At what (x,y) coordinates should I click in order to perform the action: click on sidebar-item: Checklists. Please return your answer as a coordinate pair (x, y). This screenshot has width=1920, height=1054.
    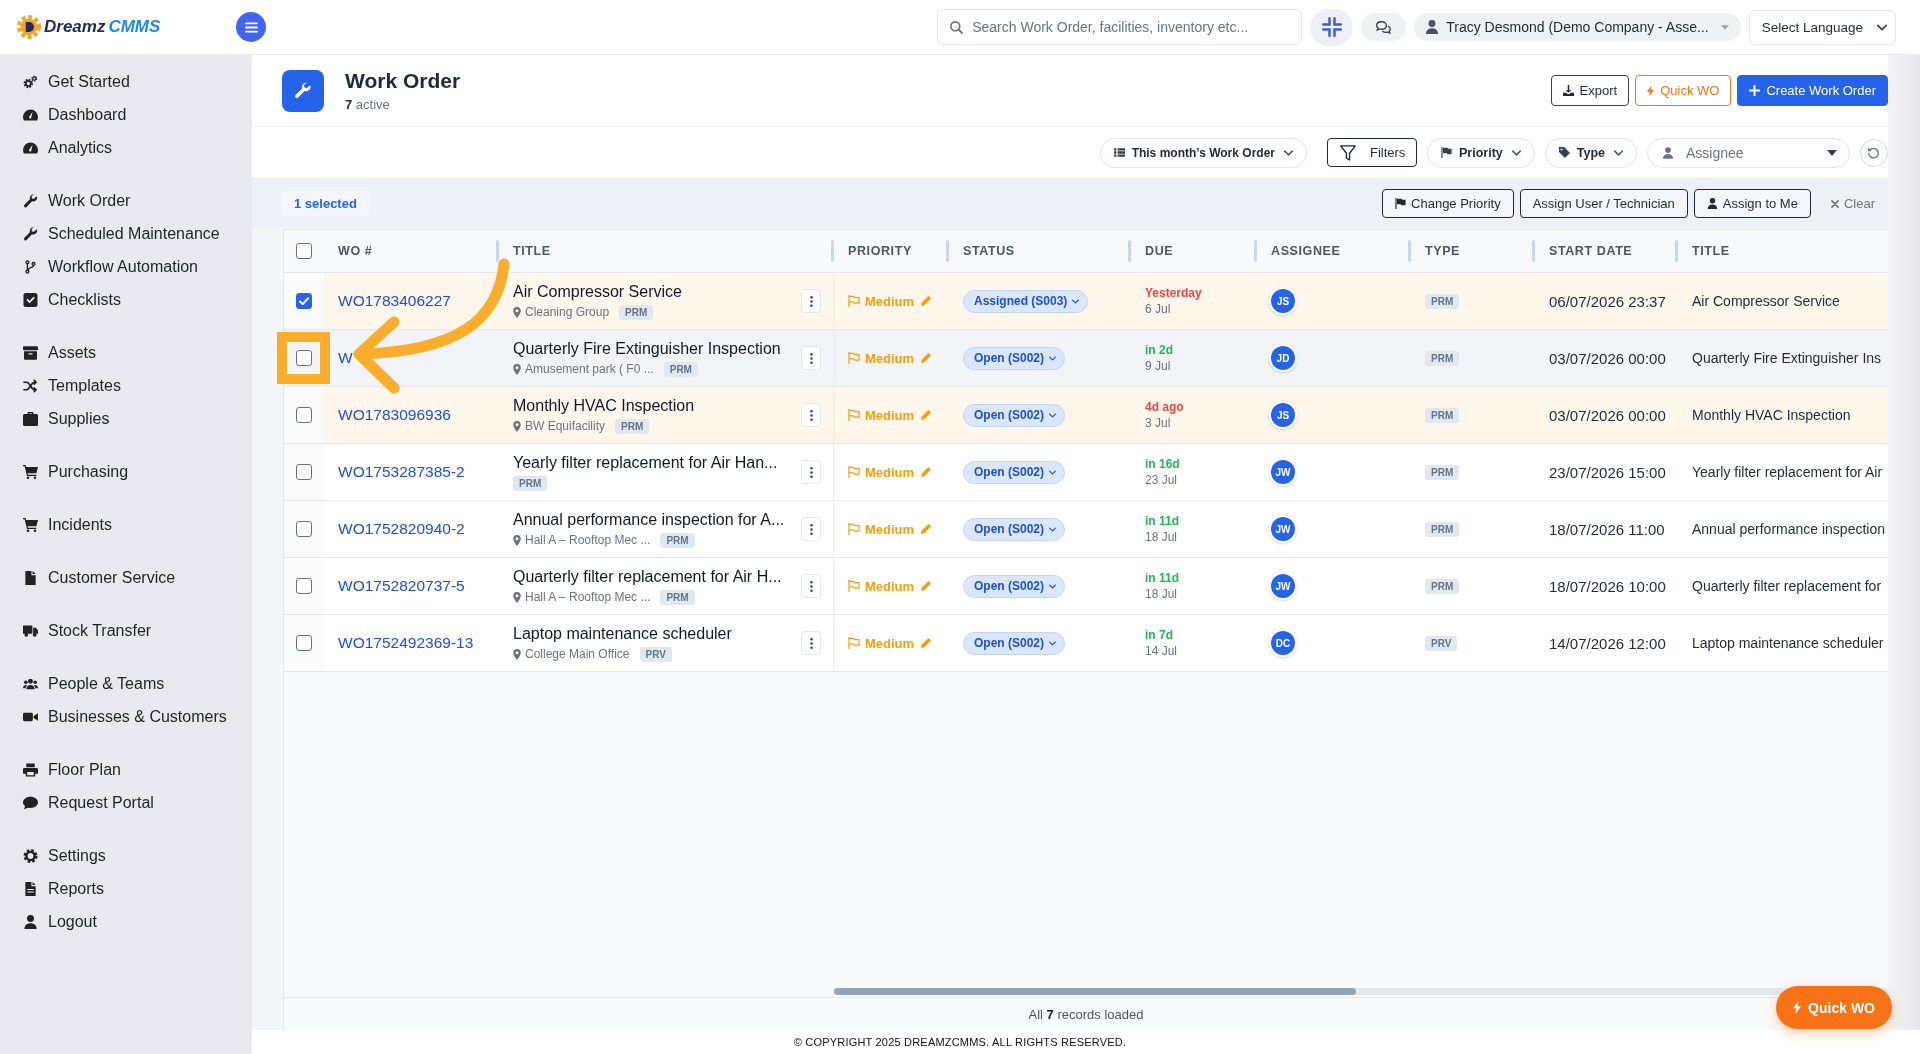
    Looking at the image, I should click on (126, 299).